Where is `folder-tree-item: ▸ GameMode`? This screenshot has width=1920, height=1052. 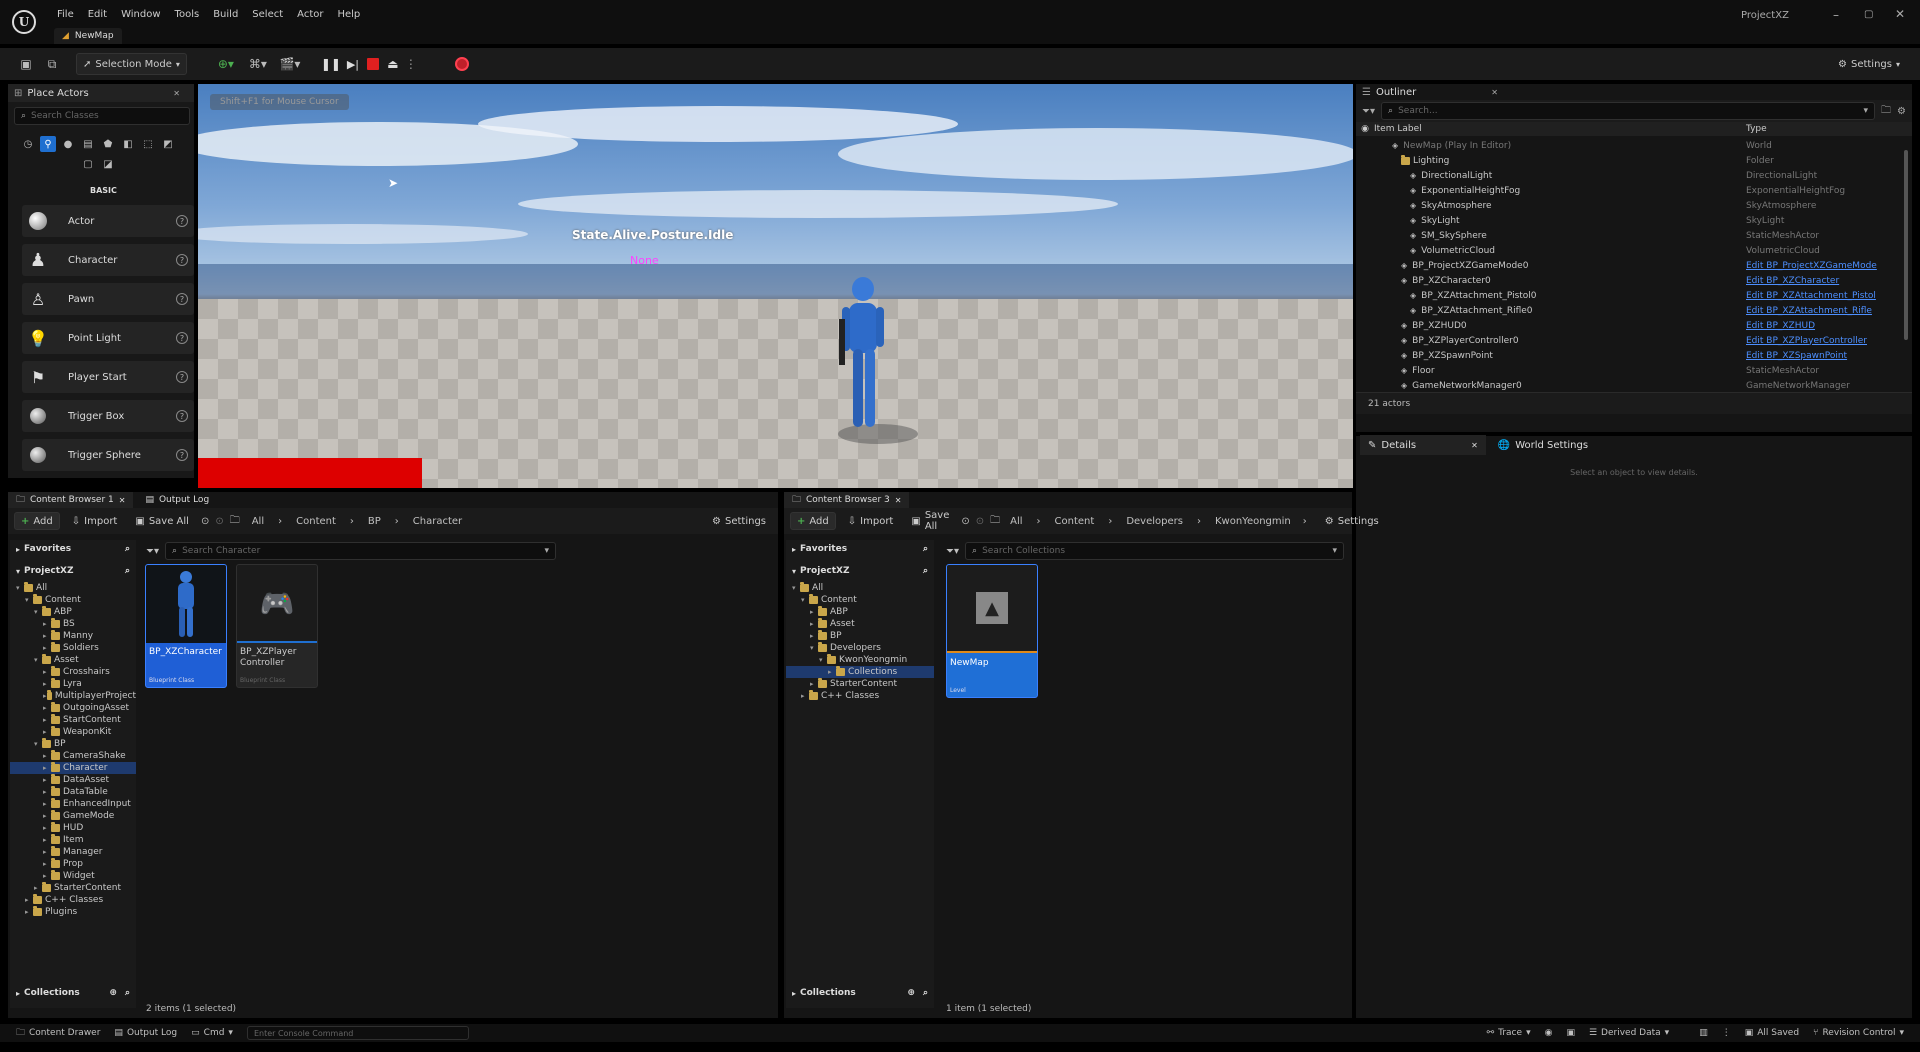 folder-tree-item: ▸ GameMode is located at coordinates (73, 816).